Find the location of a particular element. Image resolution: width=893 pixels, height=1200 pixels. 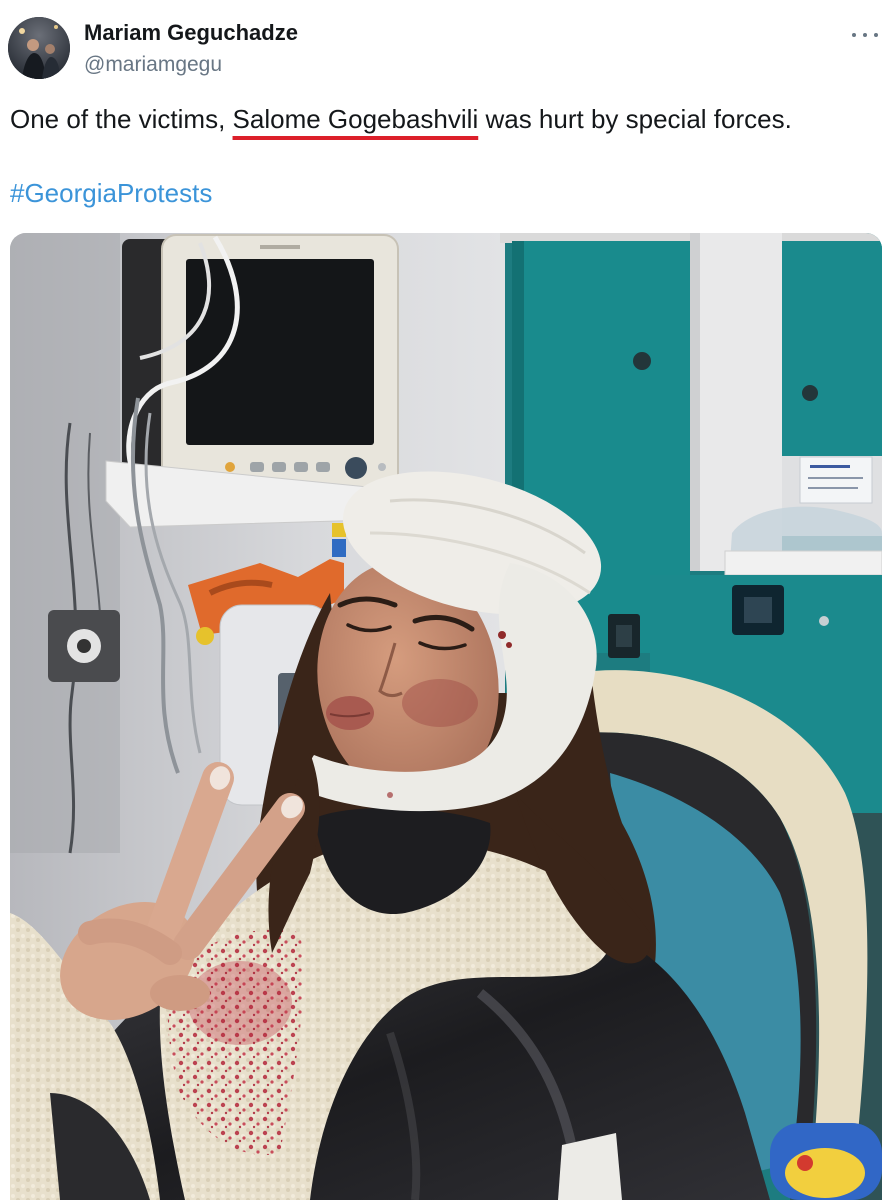

monitor-screen is located at coordinates (280, 352).